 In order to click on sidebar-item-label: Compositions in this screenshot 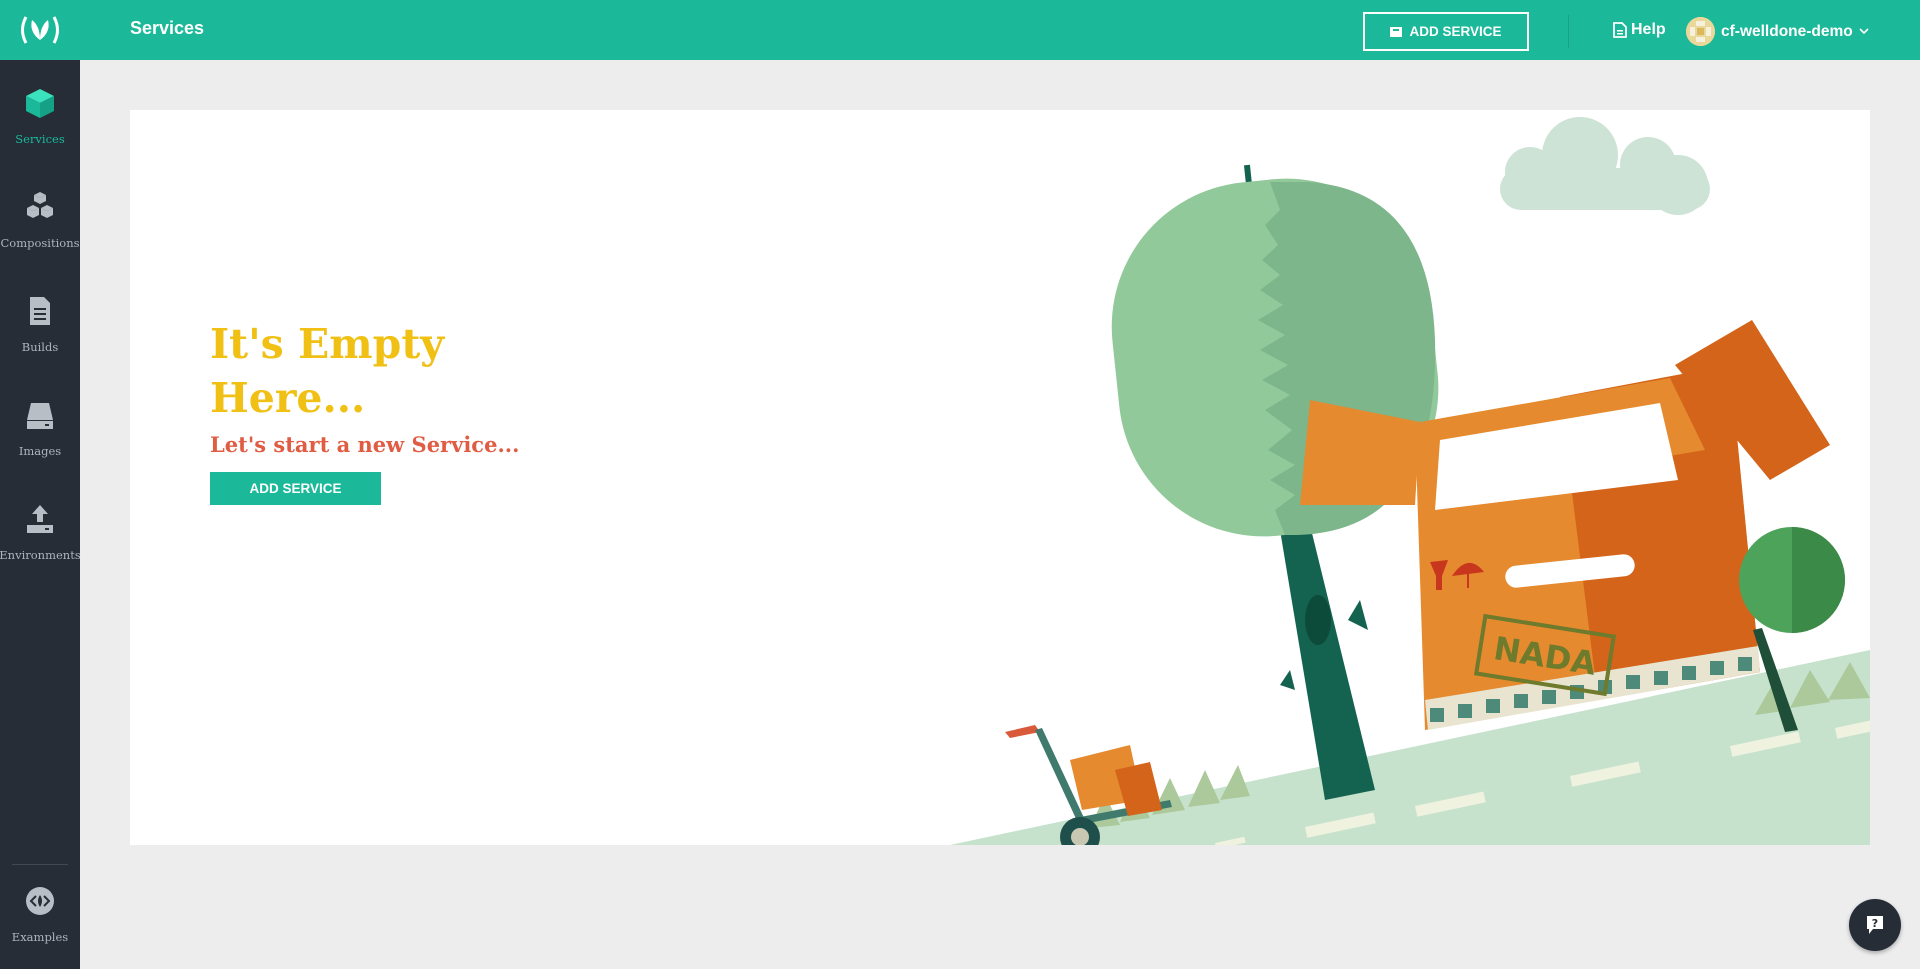, I will do `click(40, 243)`.